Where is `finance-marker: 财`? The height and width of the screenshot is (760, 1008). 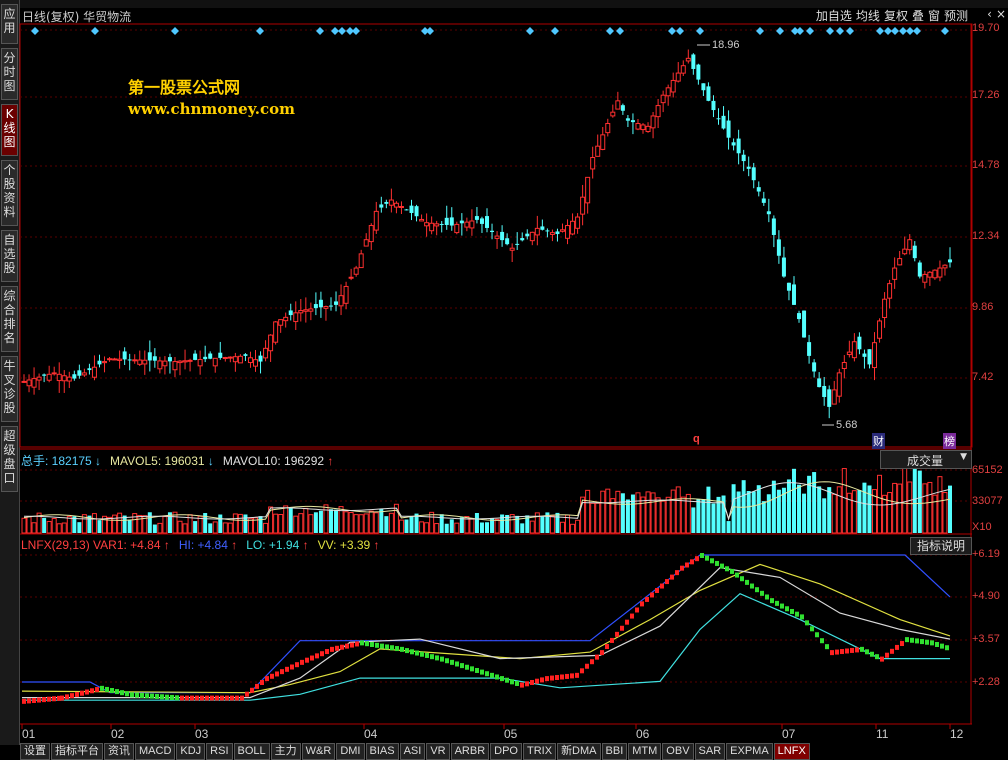
finance-marker: 财 is located at coordinates (878, 441).